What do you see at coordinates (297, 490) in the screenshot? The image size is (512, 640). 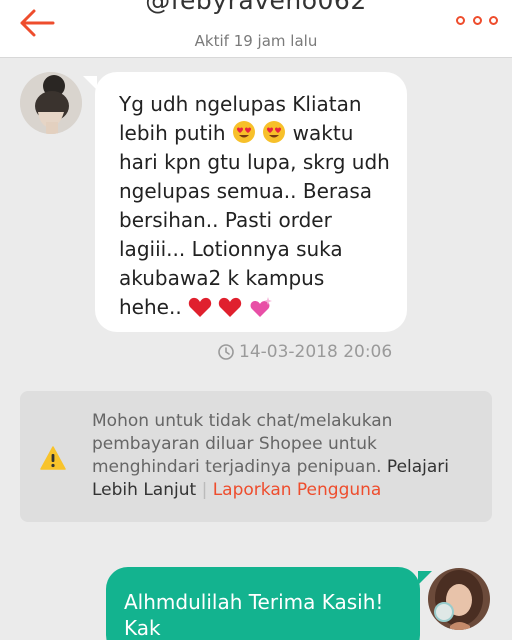 I see `report-user-link: Laporkan Pengguna` at bounding box center [297, 490].